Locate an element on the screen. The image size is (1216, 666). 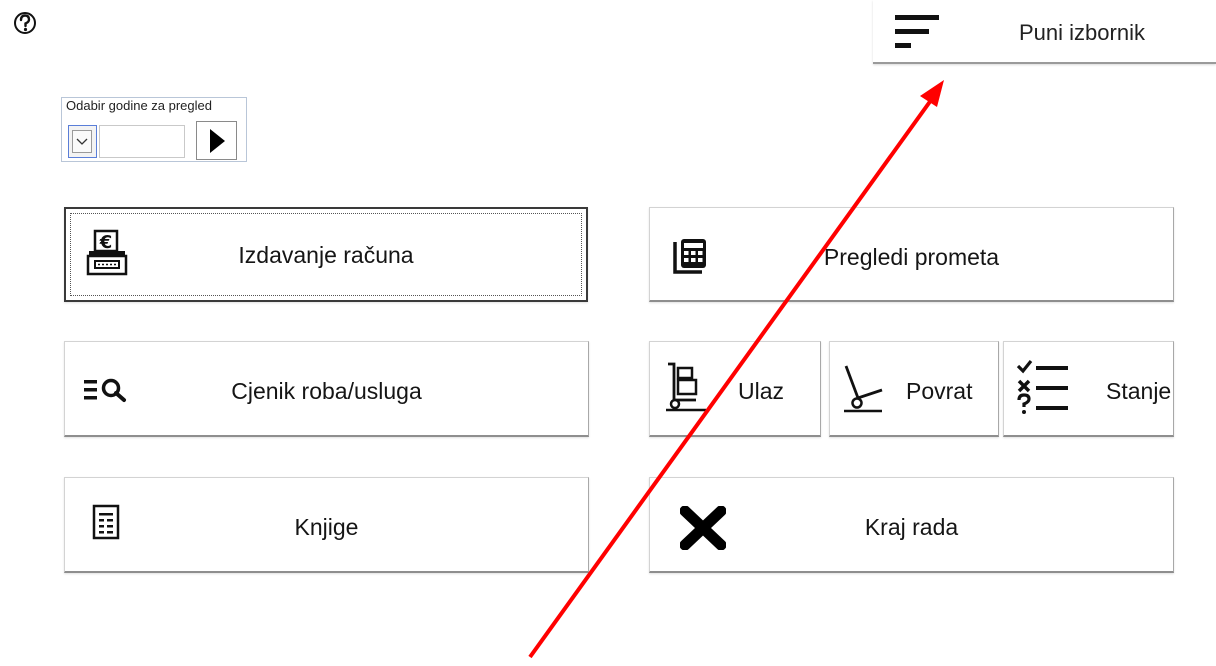
year-go-button is located at coordinates (216, 140).